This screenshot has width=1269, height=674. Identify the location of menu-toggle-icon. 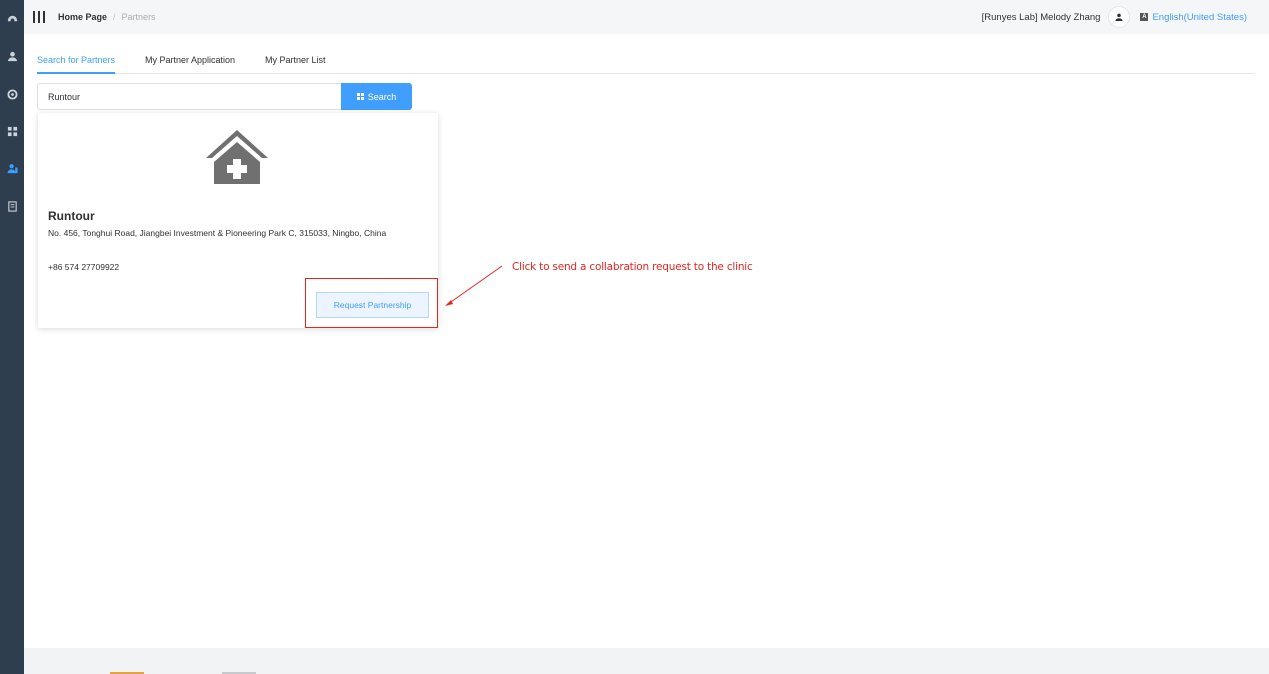
(39, 17).